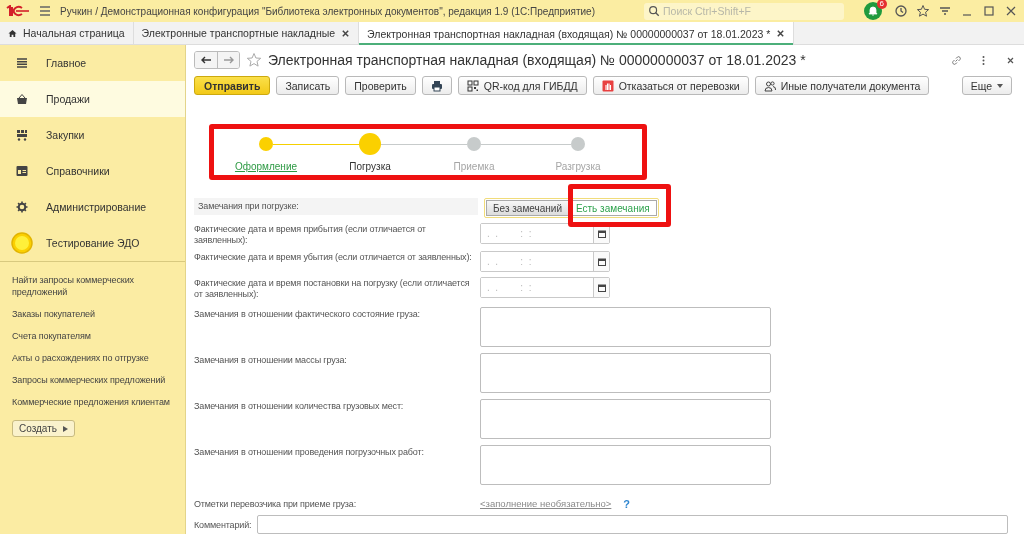  What do you see at coordinates (92, 243) in the screenshot?
I see `sidebar-section: Тестирование ЭДО` at bounding box center [92, 243].